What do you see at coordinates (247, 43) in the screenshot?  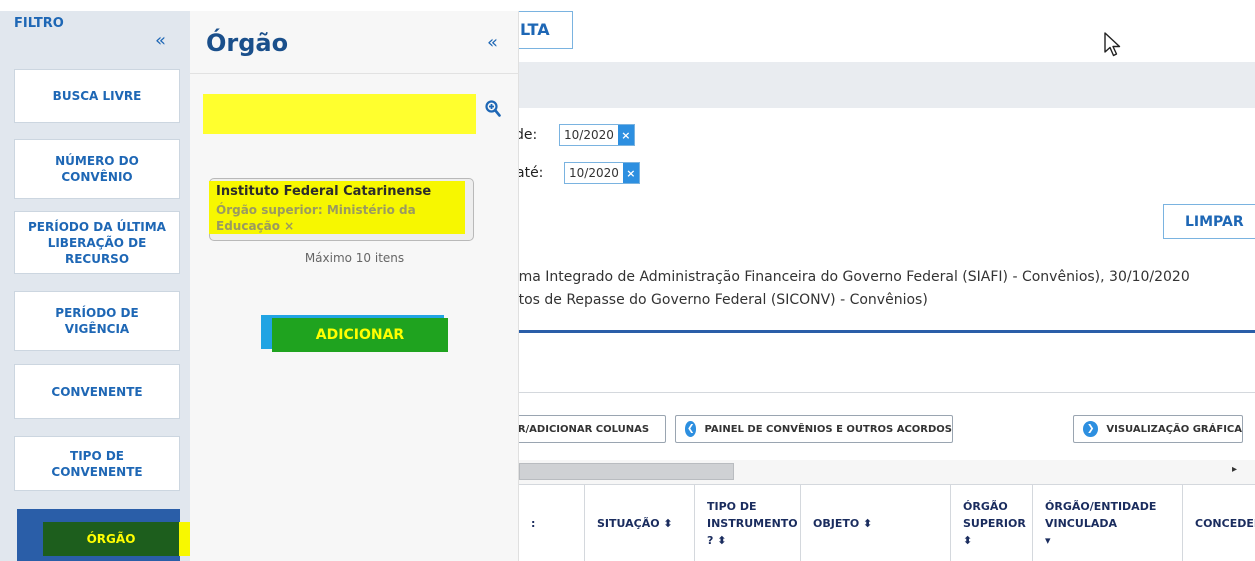 I see `panel-title: Órgão` at bounding box center [247, 43].